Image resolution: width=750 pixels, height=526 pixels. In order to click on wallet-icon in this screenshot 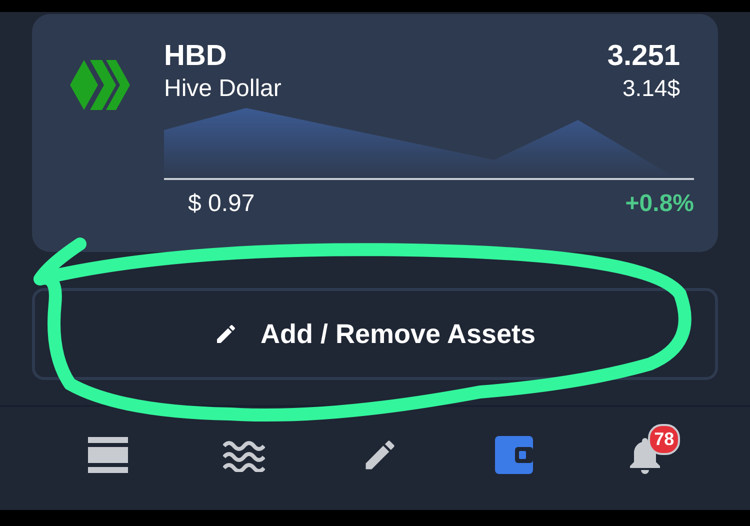, I will do `click(513, 455)`.